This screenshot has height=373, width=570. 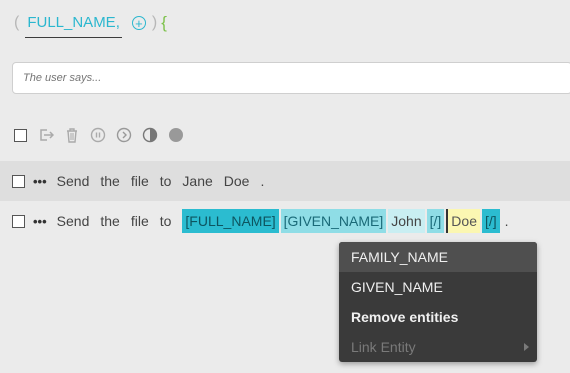 What do you see at coordinates (154, 22) in the screenshot?
I see `close-paren: )` at bounding box center [154, 22].